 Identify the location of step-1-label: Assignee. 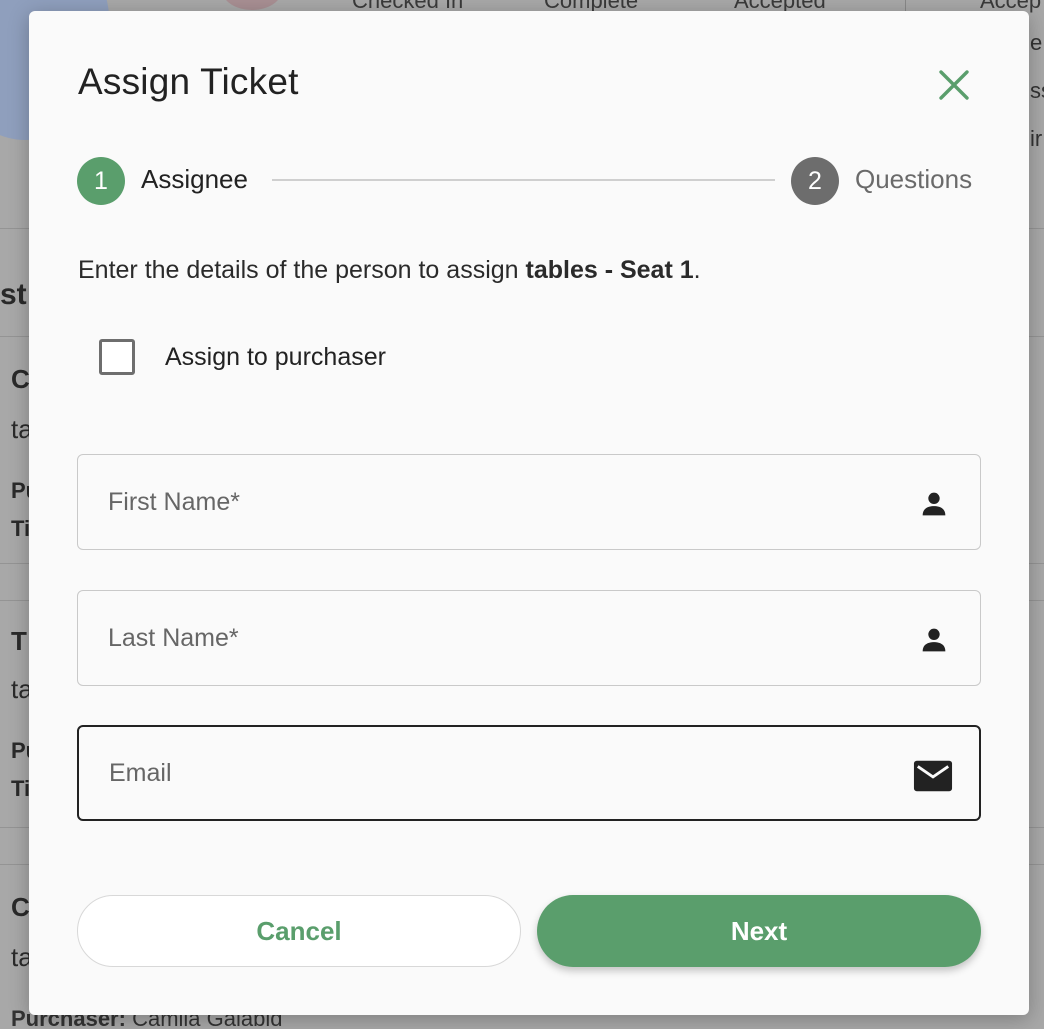
(194, 179).